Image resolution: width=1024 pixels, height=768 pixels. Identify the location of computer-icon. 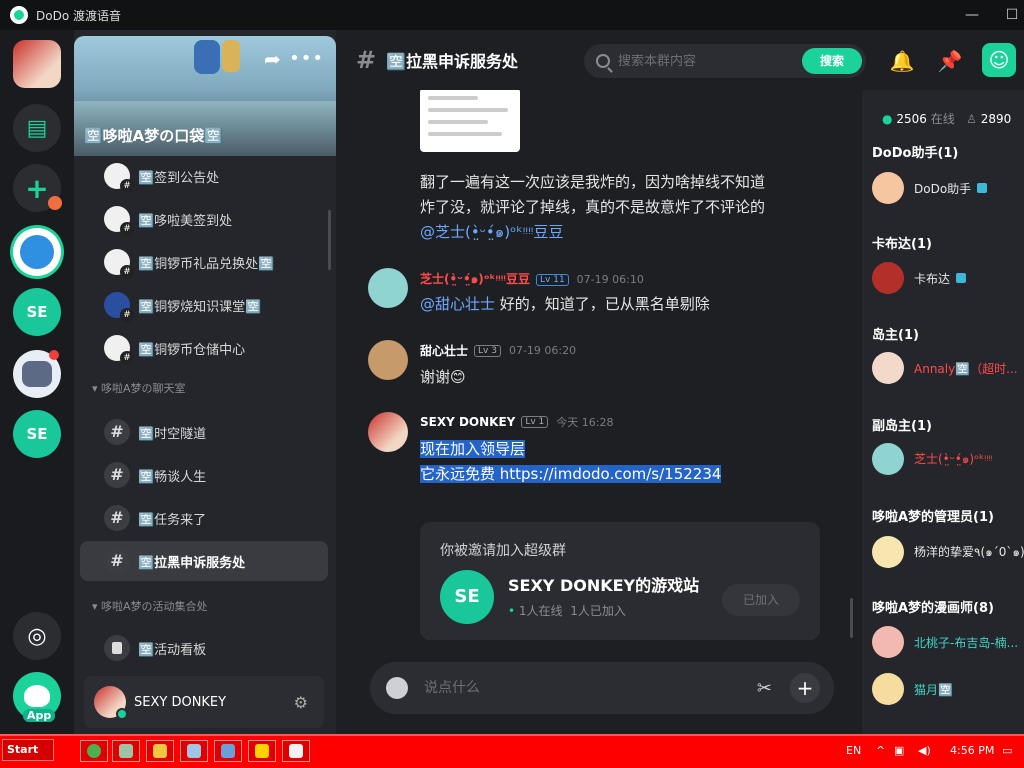
(194, 751).